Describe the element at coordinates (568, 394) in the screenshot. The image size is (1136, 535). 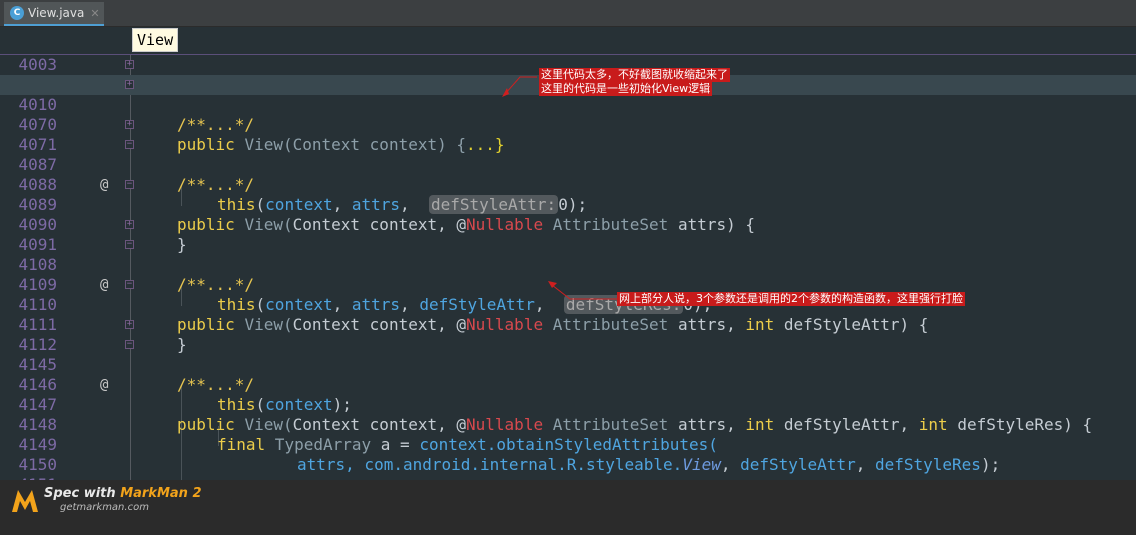
I see `code-line: 4147` at that location.